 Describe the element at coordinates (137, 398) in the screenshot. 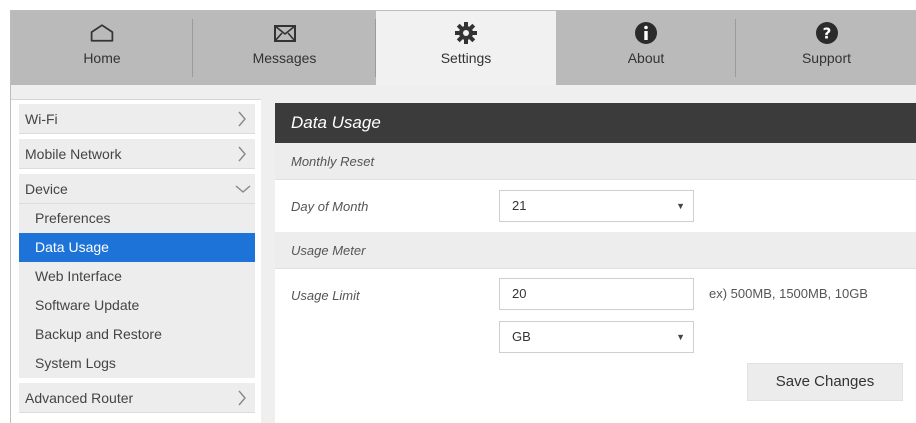

I see `sidebar-item-advanced-router: Advanced Router` at that location.